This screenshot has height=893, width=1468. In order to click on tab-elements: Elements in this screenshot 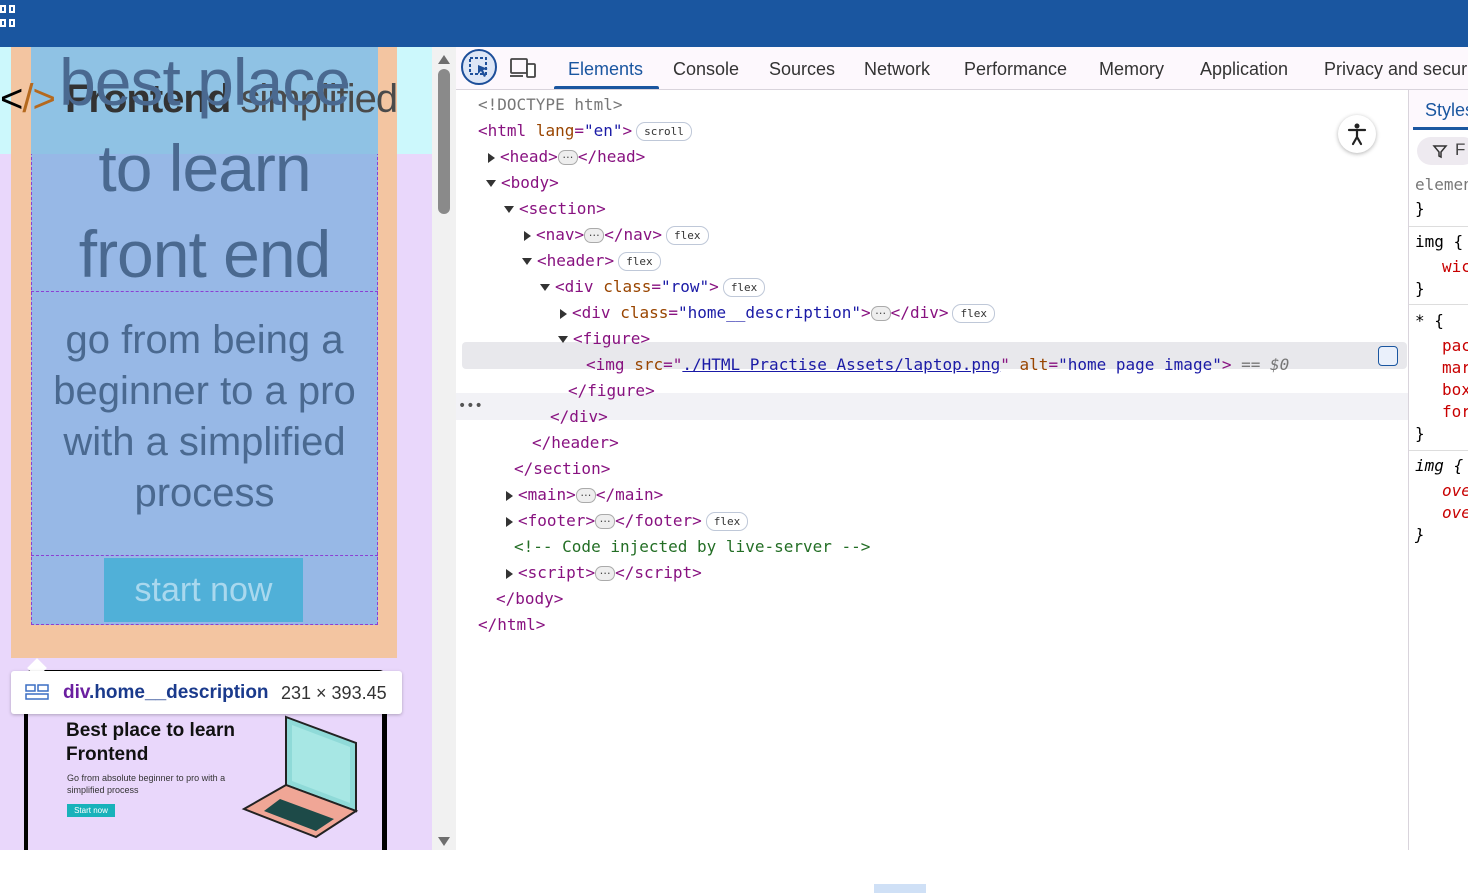, I will do `click(605, 69)`.